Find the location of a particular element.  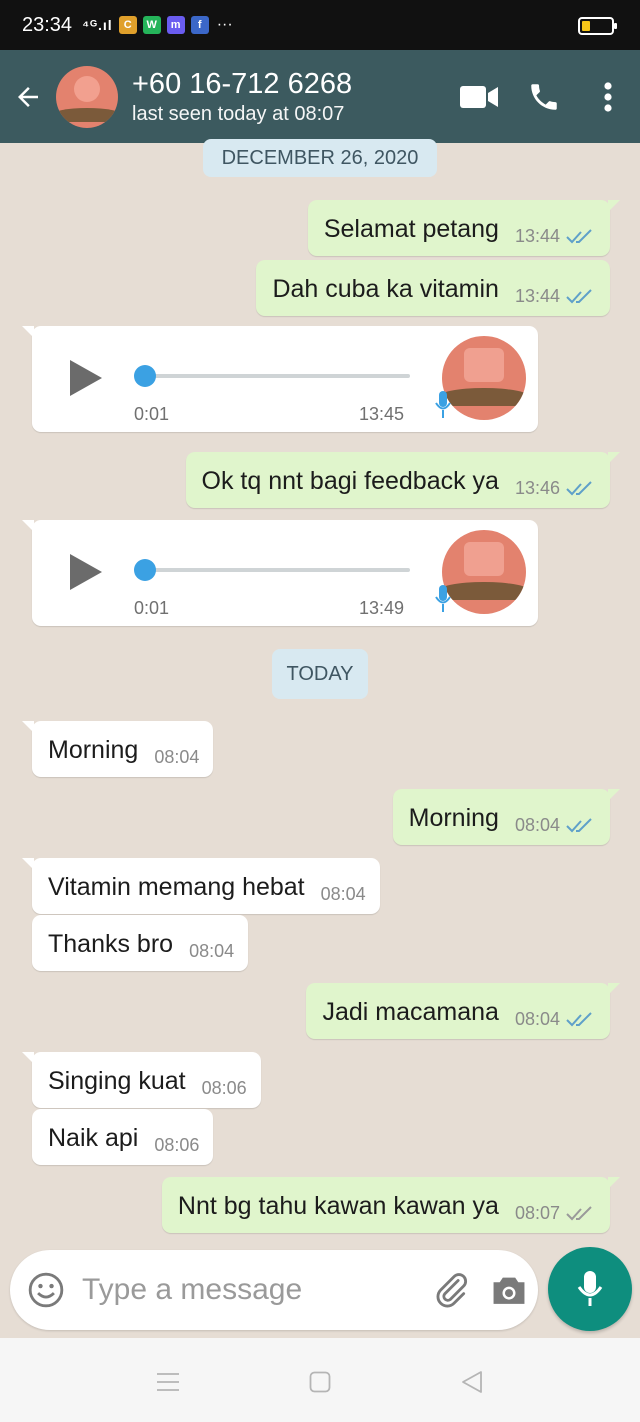

recent-apps-button is located at coordinates (168, 1382).